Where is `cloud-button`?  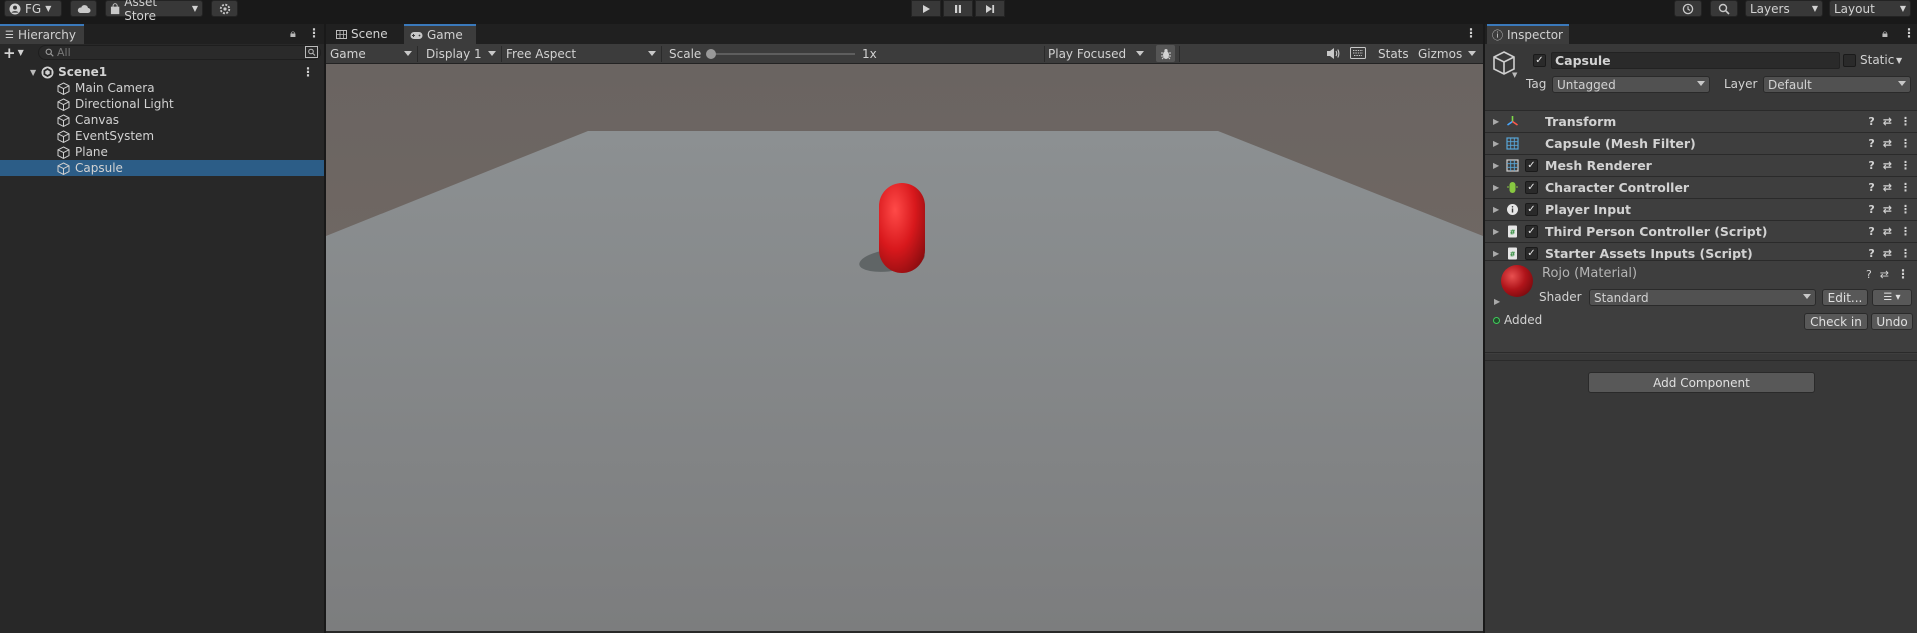 cloud-button is located at coordinates (83, 8).